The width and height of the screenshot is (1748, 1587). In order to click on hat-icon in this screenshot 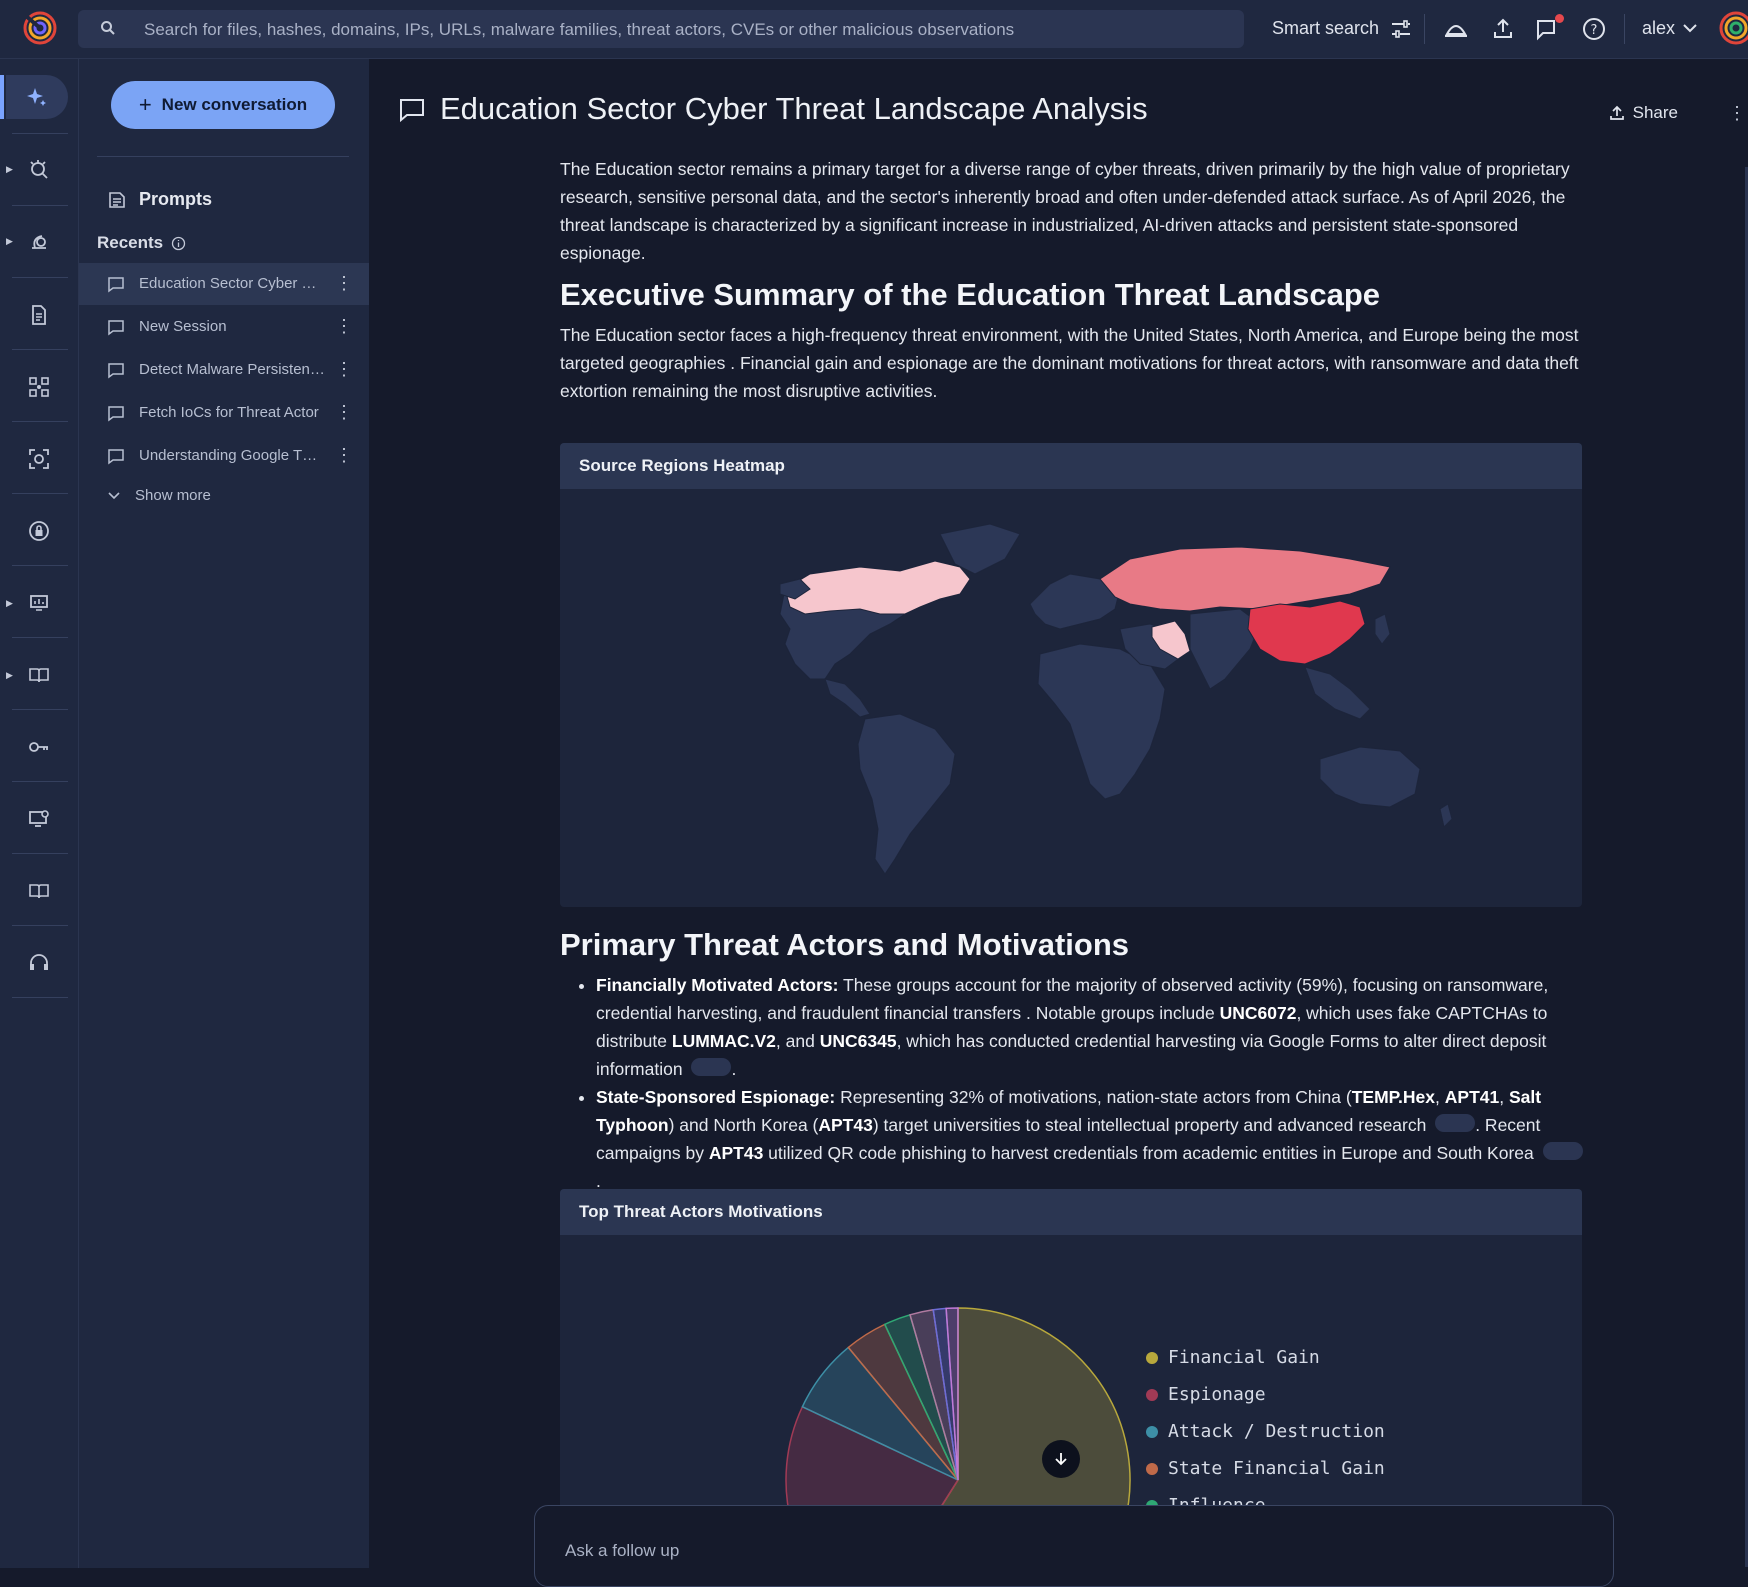, I will do `click(1456, 29)`.